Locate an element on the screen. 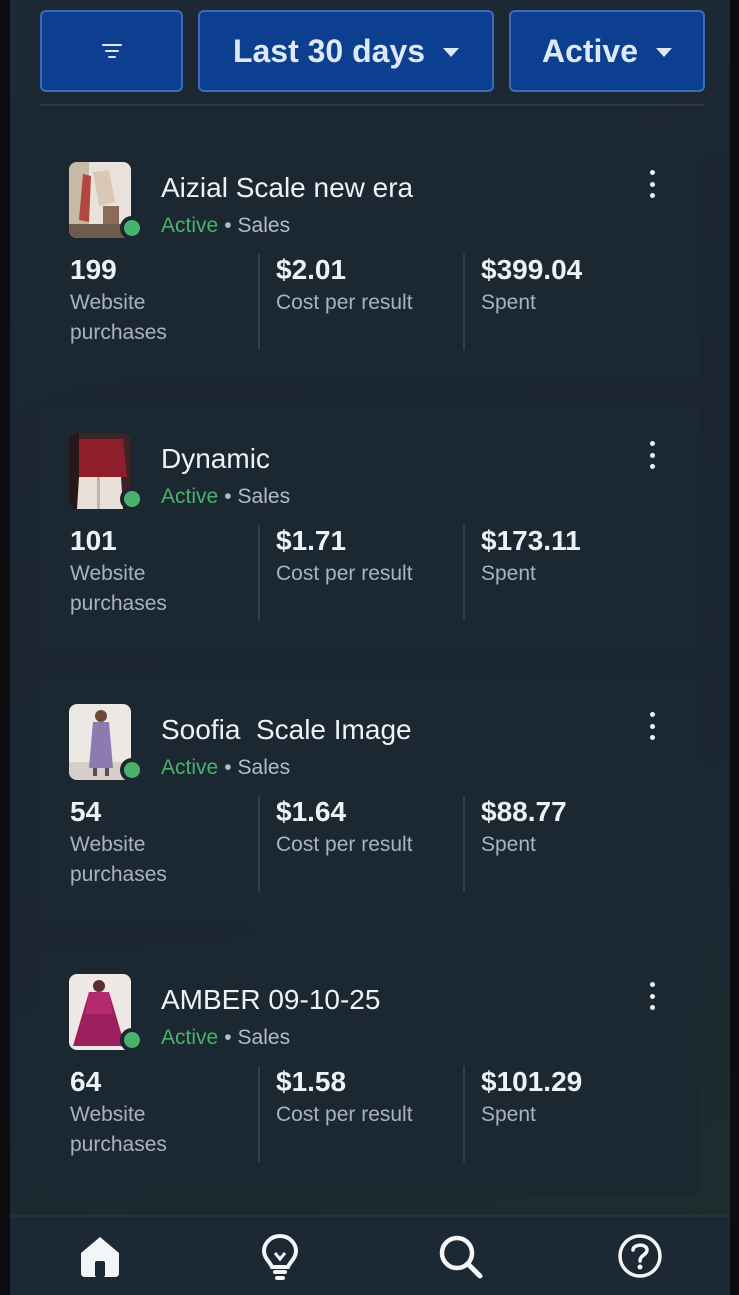 The width and height of the screenshot is (739, 1295). nav-help is located at coordinates (640, 1256).